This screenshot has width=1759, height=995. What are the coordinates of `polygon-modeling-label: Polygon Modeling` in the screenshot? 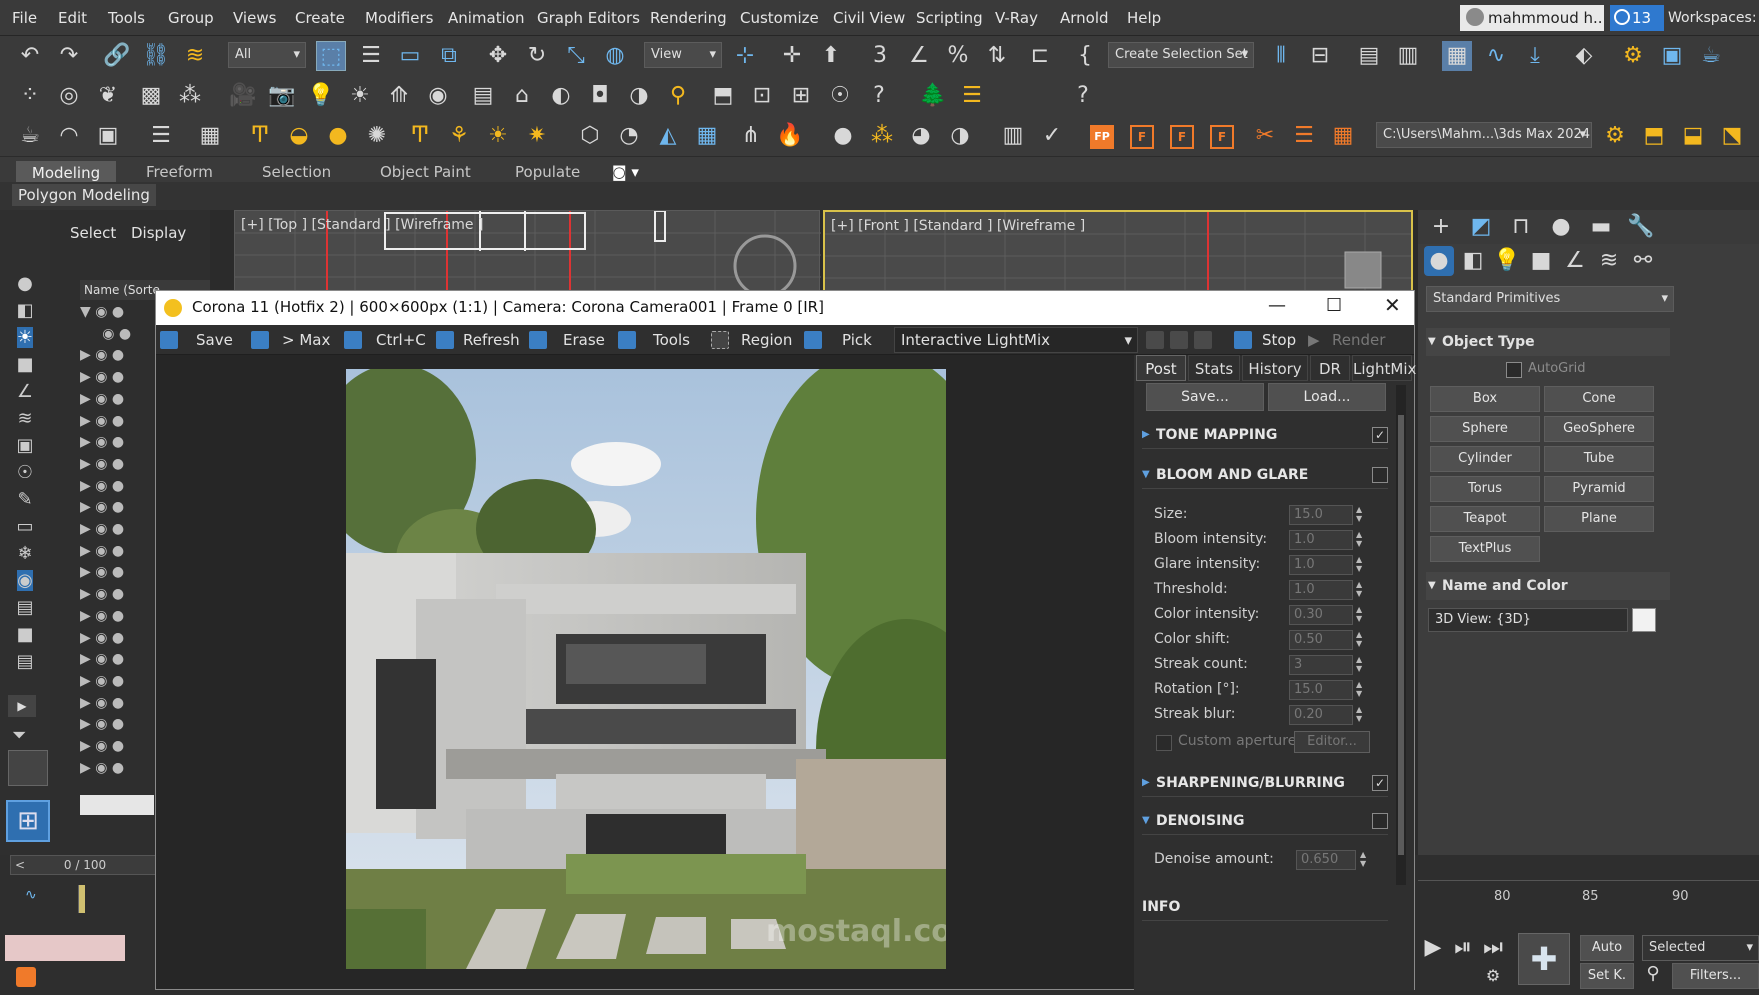 It's located at (84, 195).